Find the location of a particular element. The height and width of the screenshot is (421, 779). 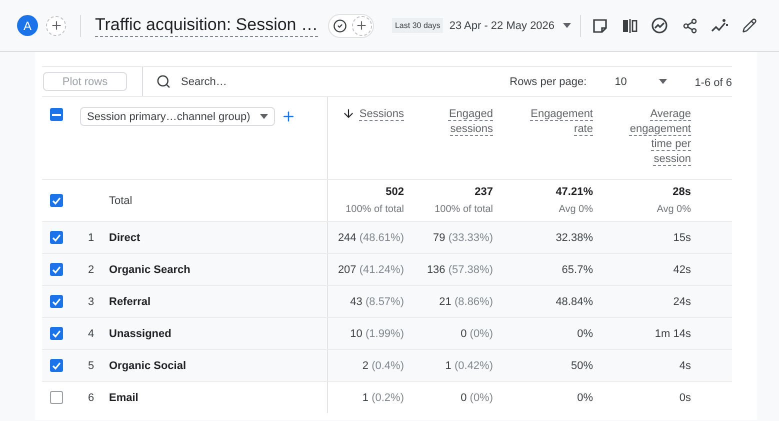

table-cell: 21 (8.86%) is located at coordinates (466, 302).